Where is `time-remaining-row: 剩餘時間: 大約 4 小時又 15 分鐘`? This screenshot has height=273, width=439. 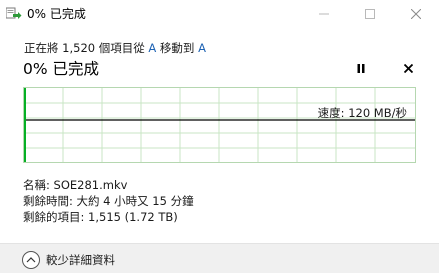
time-remaining-row: 剩餘時間: 大約 4 小時又 15 分鐘 is located at coordinates (108, 201).